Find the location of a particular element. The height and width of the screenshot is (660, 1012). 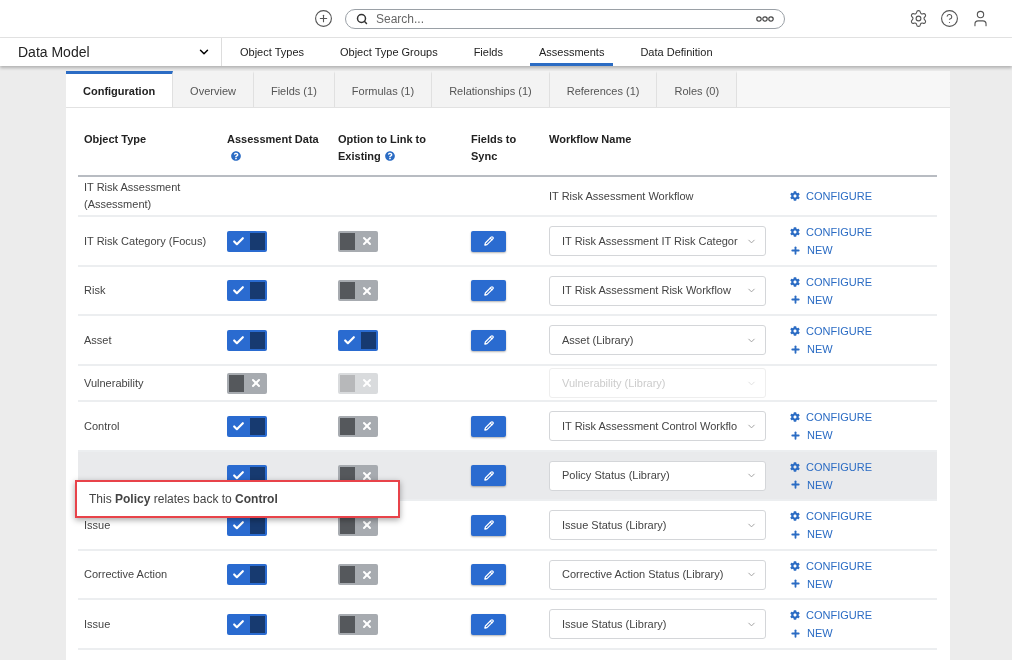

nav-tab: Data Definition is located at coordinates (676, 52).